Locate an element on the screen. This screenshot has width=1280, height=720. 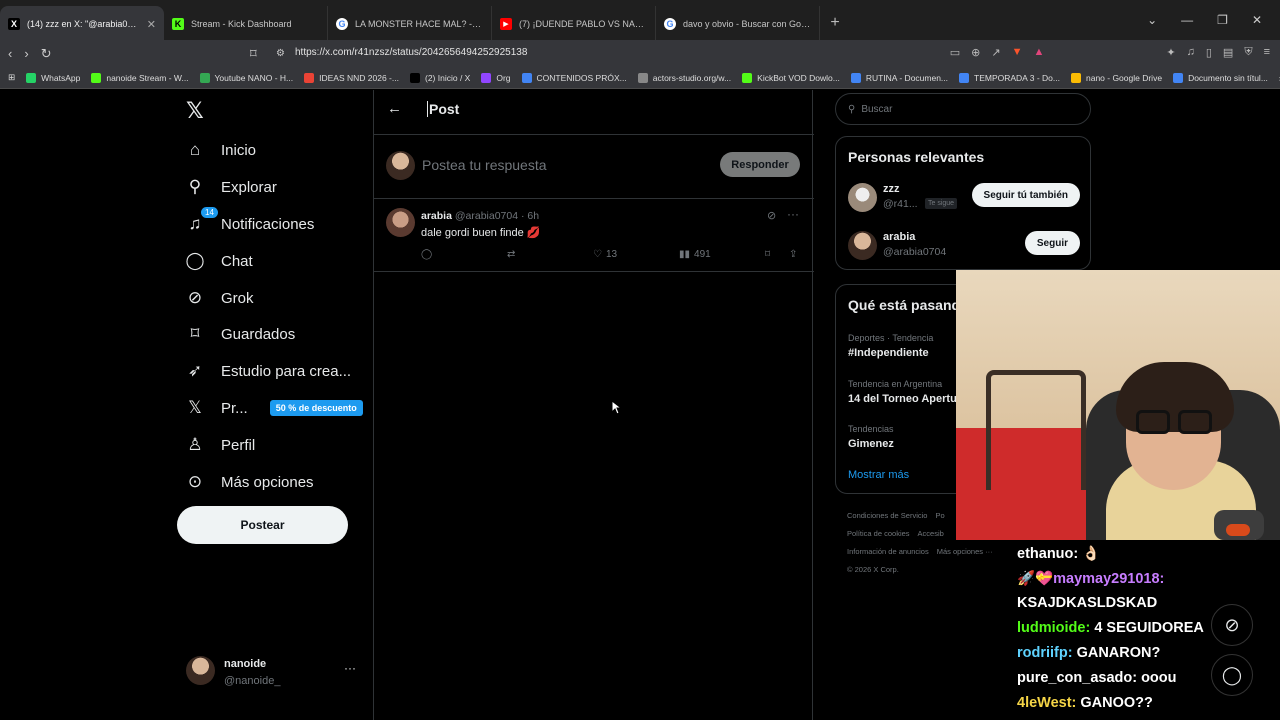
extensions-icon: ✦ is located at coordinates (1170, 52).